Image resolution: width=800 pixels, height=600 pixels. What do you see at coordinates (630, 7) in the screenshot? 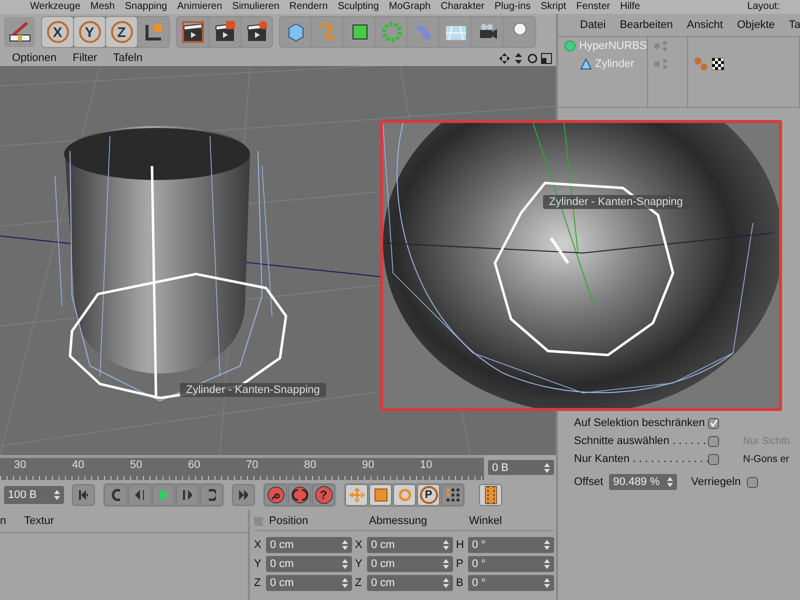
I see `menu-item: Hilfe` at bounding box center [630, 7].